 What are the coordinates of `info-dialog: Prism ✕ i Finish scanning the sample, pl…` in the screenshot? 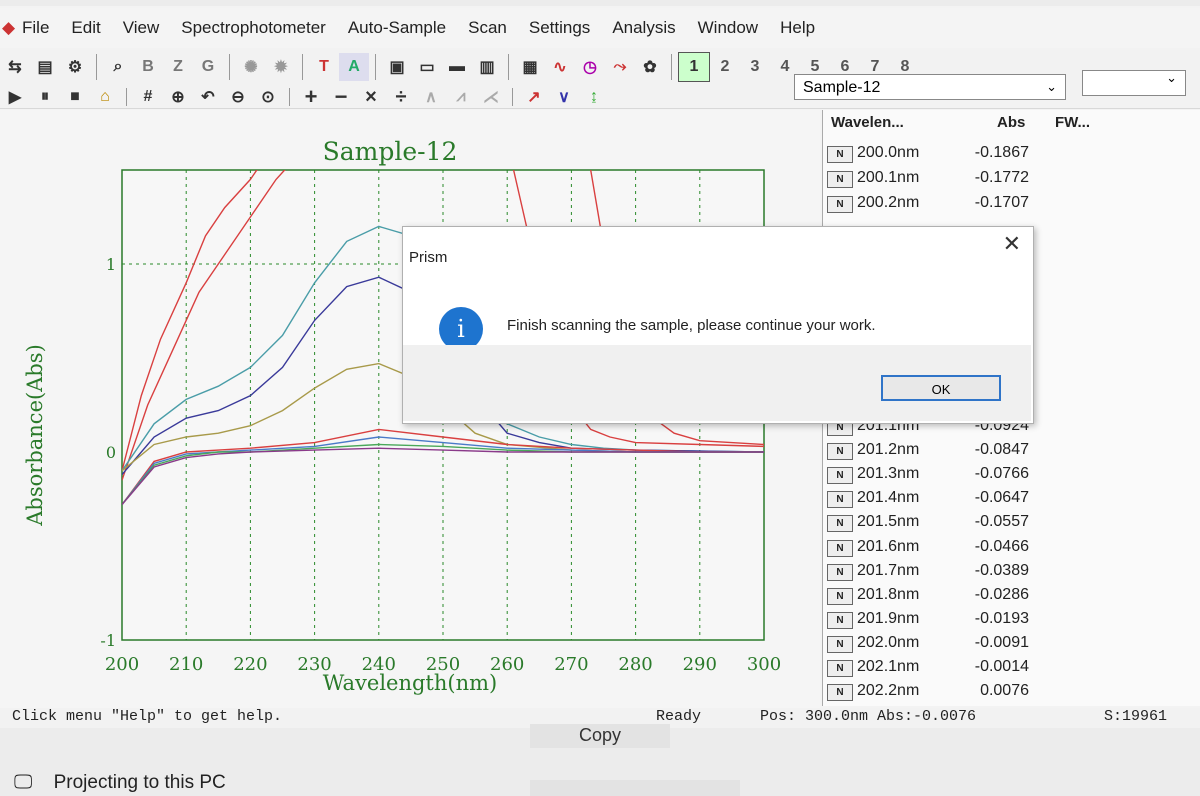 It's located at (718, 325).